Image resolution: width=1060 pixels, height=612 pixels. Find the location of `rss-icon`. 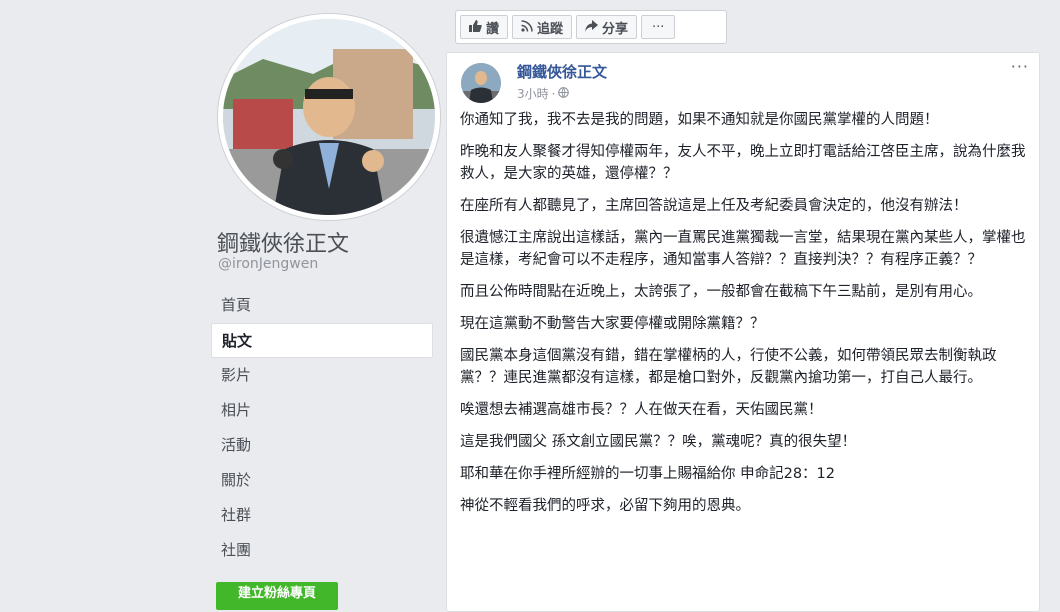

rss-icon is located at coordinates (527, 27).